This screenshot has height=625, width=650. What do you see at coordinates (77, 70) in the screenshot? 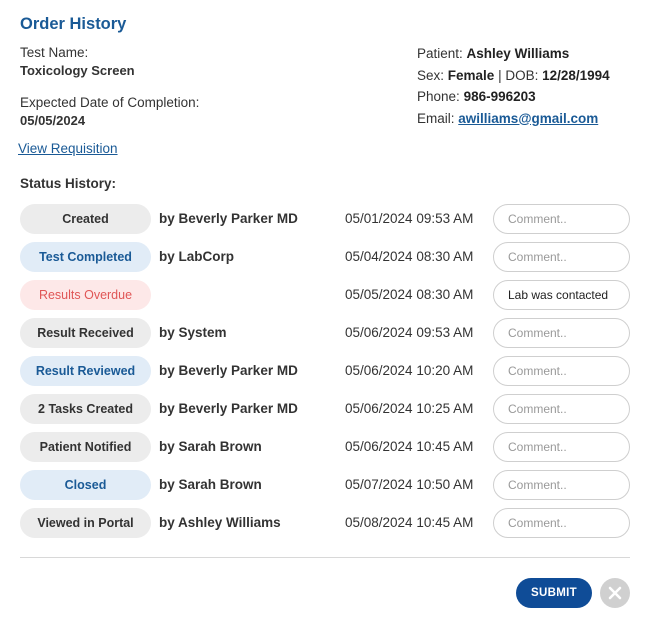
I see `test-name-value: Toxicology Screen` at bounding box center [77, 70].